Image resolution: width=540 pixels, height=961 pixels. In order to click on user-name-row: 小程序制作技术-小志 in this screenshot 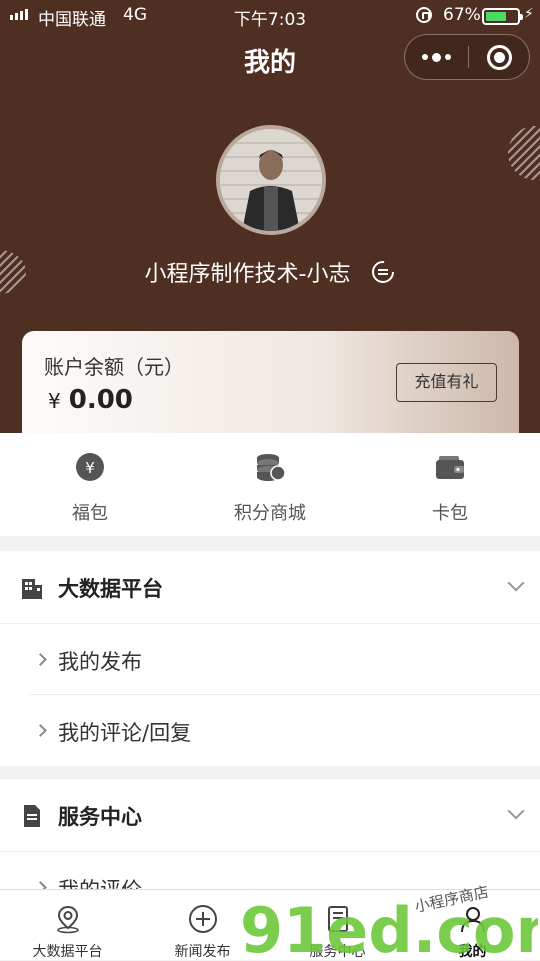, I will do `click(270, 272)`.